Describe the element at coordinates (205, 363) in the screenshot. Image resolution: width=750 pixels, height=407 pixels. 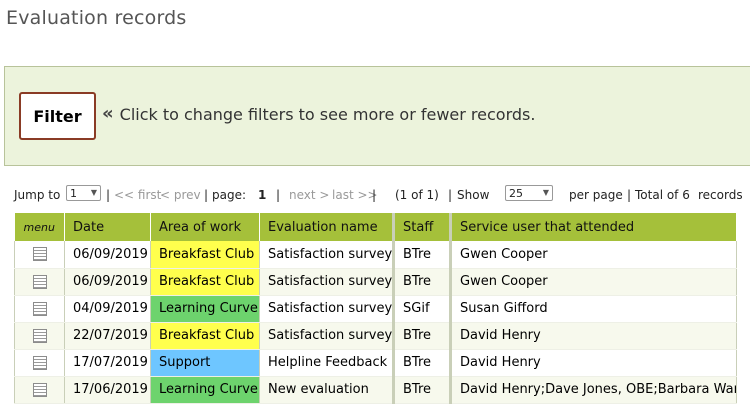
I see `cell-area: Support` at that location.